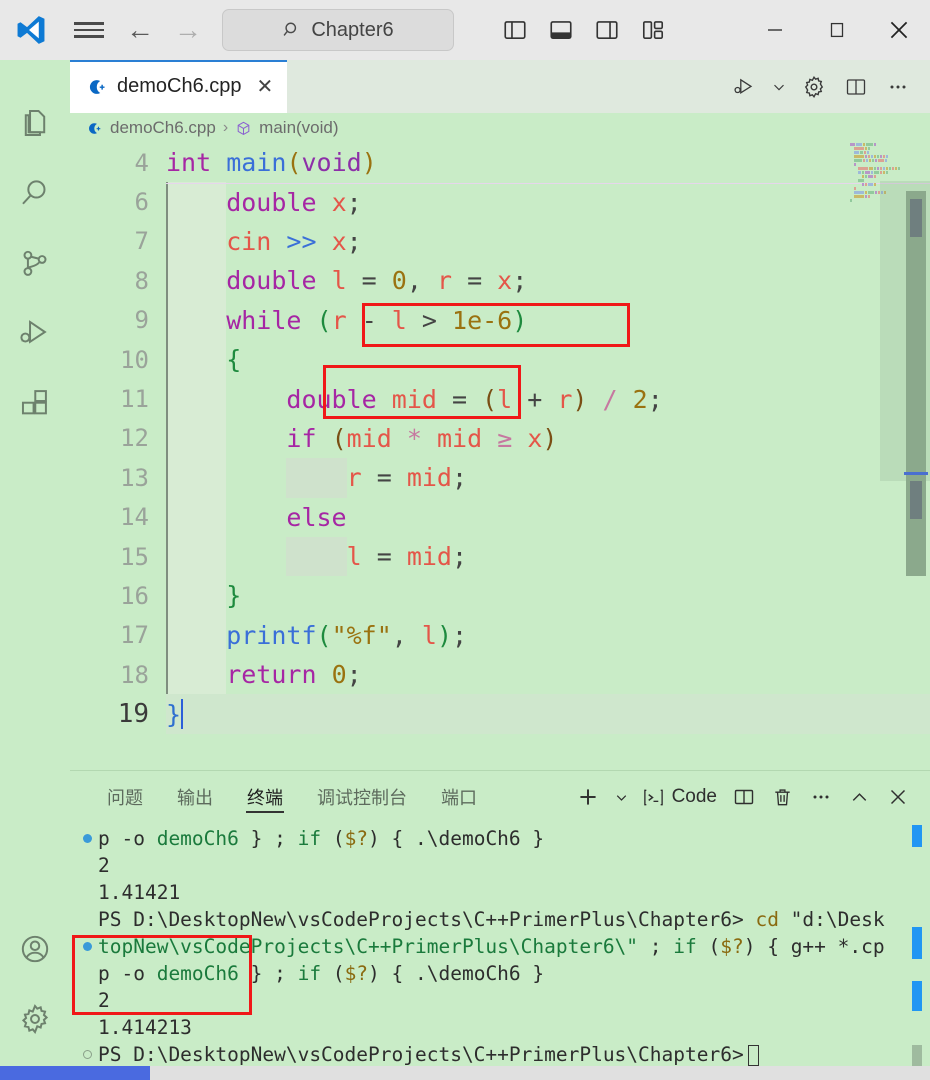 This screenshot has width=930, height=1080. I want to click on code-line: 18 return 0;, so click(500, 675).